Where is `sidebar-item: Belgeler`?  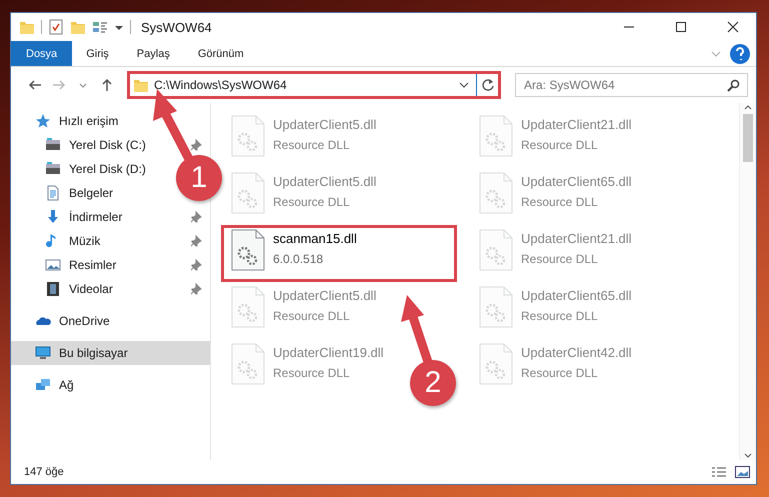 sidebar-item: Belgeler is located at coordinates (65, 193).